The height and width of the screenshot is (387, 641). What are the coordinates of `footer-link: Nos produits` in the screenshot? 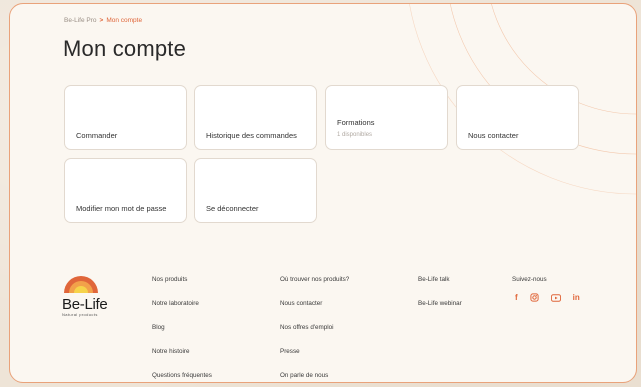 It's located at (182, 280).